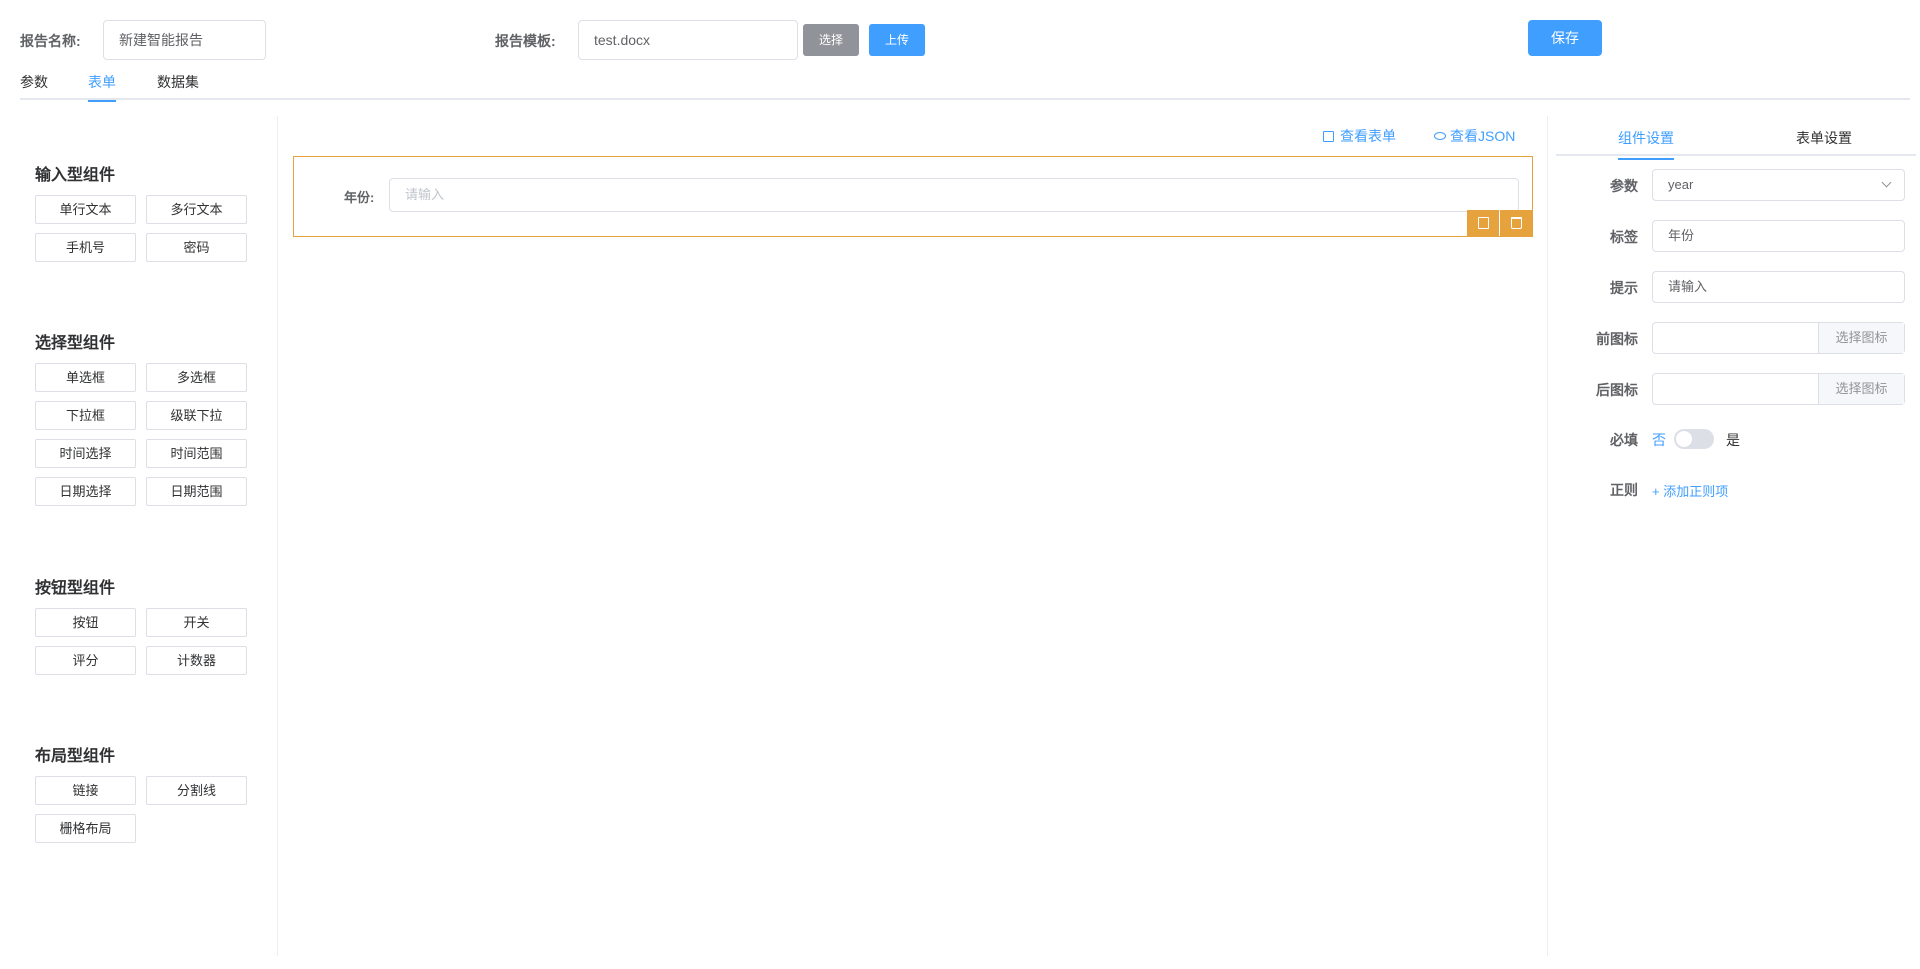 The width and height of the screenshot is (1920, 969). What do you see at coordinates (1690, 490) in the screenshot?
I see `add-regex-button: + 添加正则项` at bounding box center [1690, 490].